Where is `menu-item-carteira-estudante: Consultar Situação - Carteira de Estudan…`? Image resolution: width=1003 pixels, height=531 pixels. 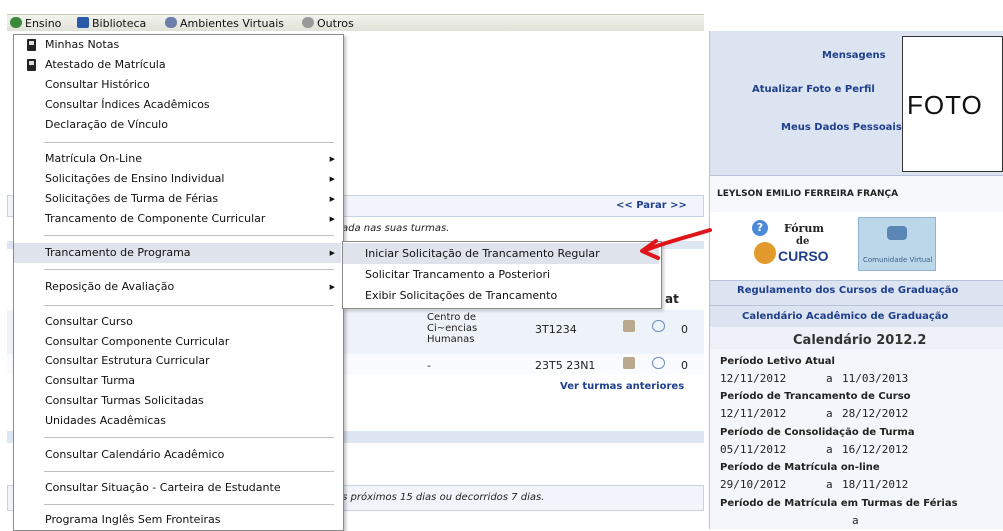
menu-item-carteira-estudante: Consultar Situação - Carteira de Estudan… is located at coordinates (177, 488).